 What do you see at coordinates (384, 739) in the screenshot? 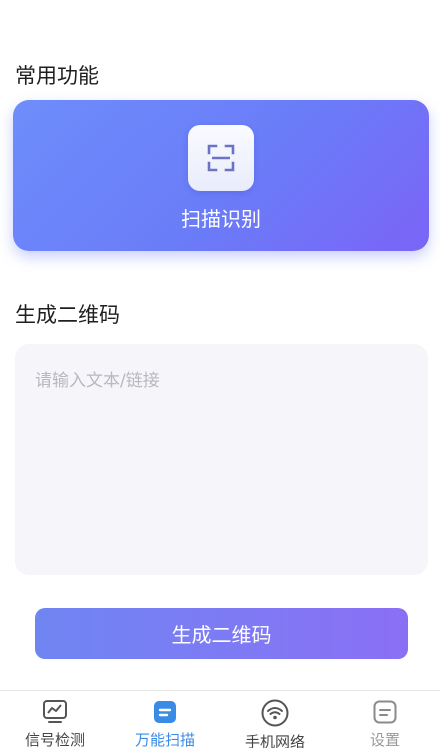
I see `tab-label: 设置` at bounding box center [384, 739].